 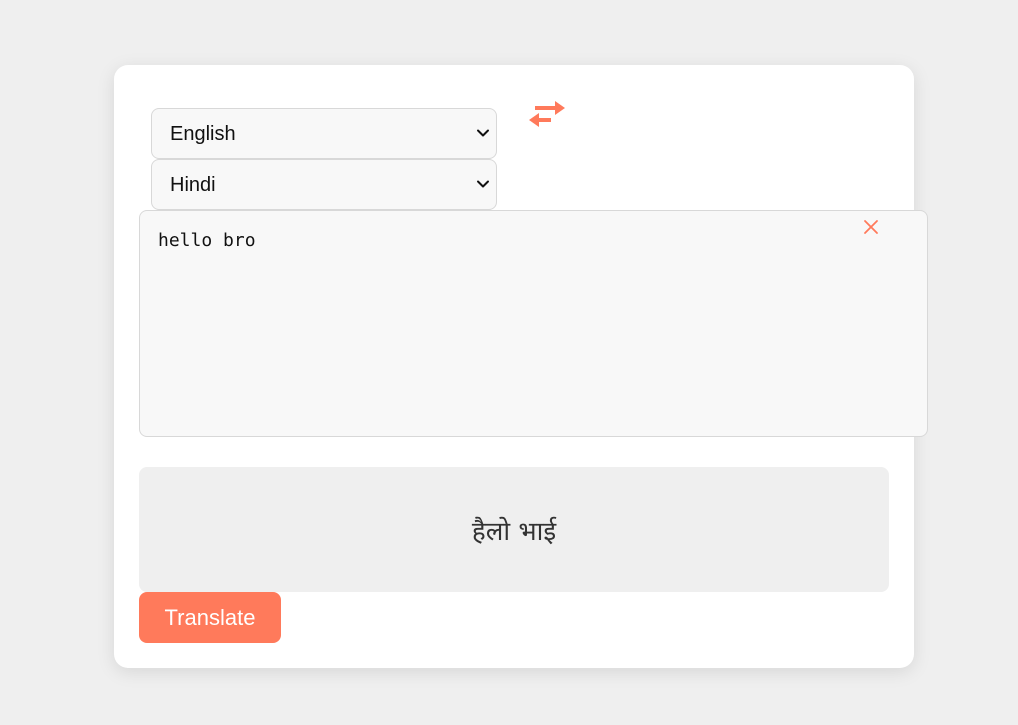 I want to click on swap-languages-button, so click(x=547, y=115).